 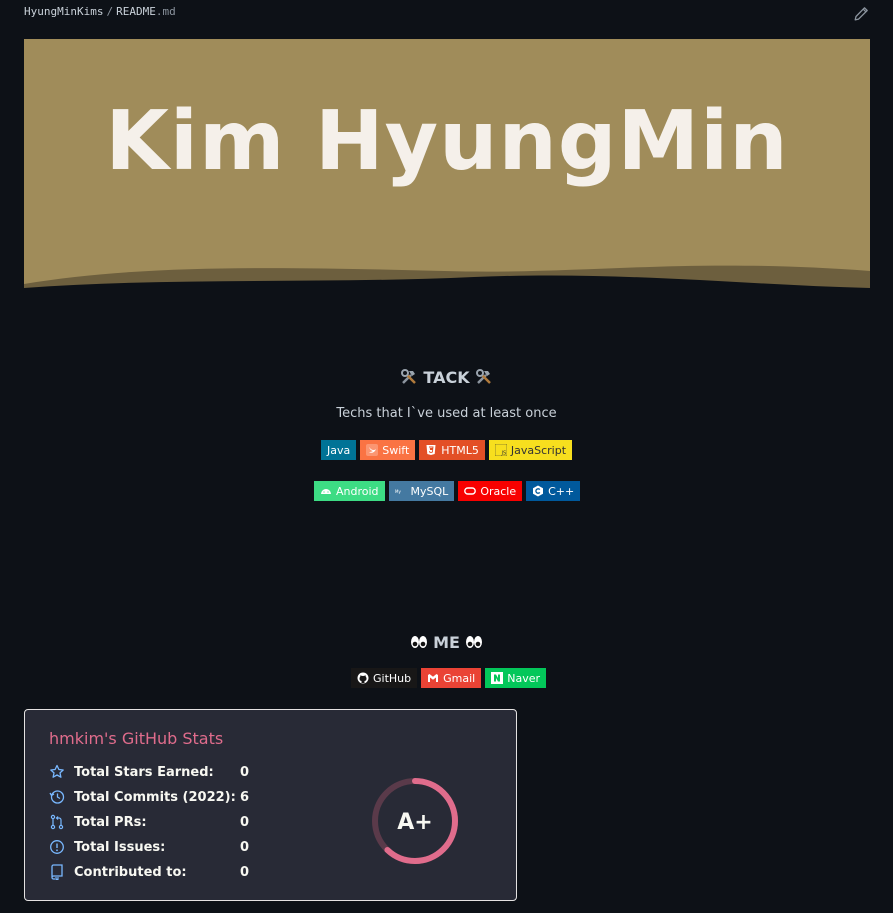 I want to click on badge-java: Java, so click(x=339, y=450).